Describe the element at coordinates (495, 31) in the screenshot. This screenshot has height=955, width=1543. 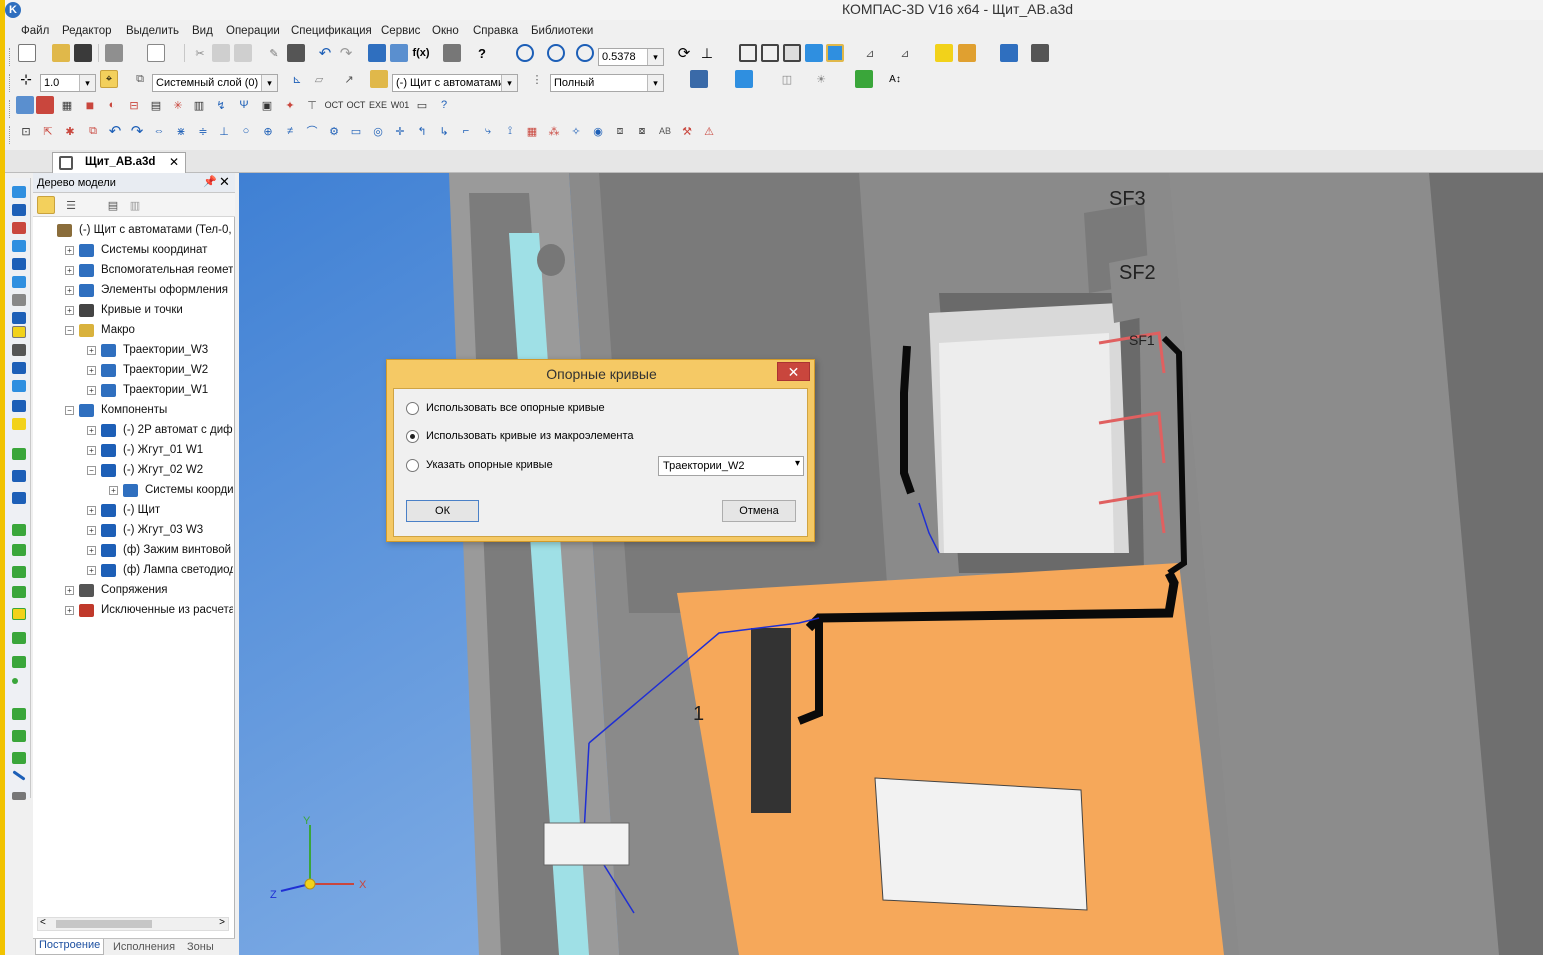
I see `menu-help: Справка` at that location.